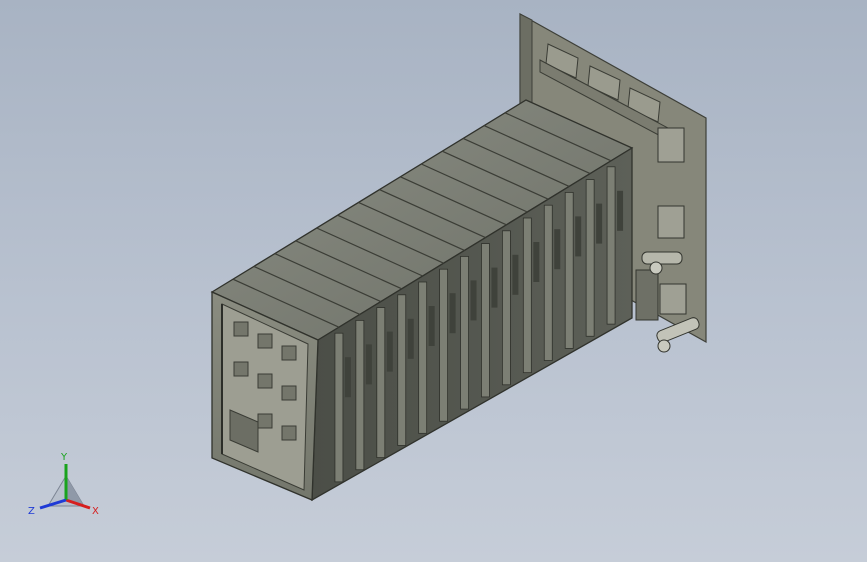 The height and width of the screenshot is (562, 867). What do you see at coordinates (95, 511) in the screenshot?
I see `x-axis-label: X` at bounding box center [95, 511].